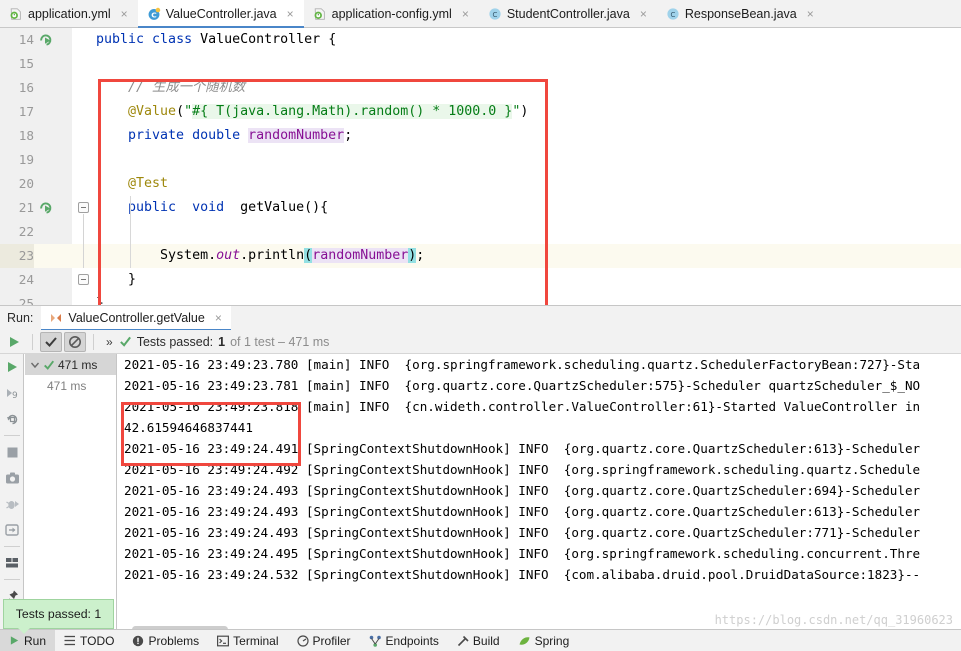 The width and height of the screenshot is (961, 651). What do you see at coordinates (89, 640) in the screenshot?
I see `status-bar-todo: TODO` at bounding box center [89, 640].